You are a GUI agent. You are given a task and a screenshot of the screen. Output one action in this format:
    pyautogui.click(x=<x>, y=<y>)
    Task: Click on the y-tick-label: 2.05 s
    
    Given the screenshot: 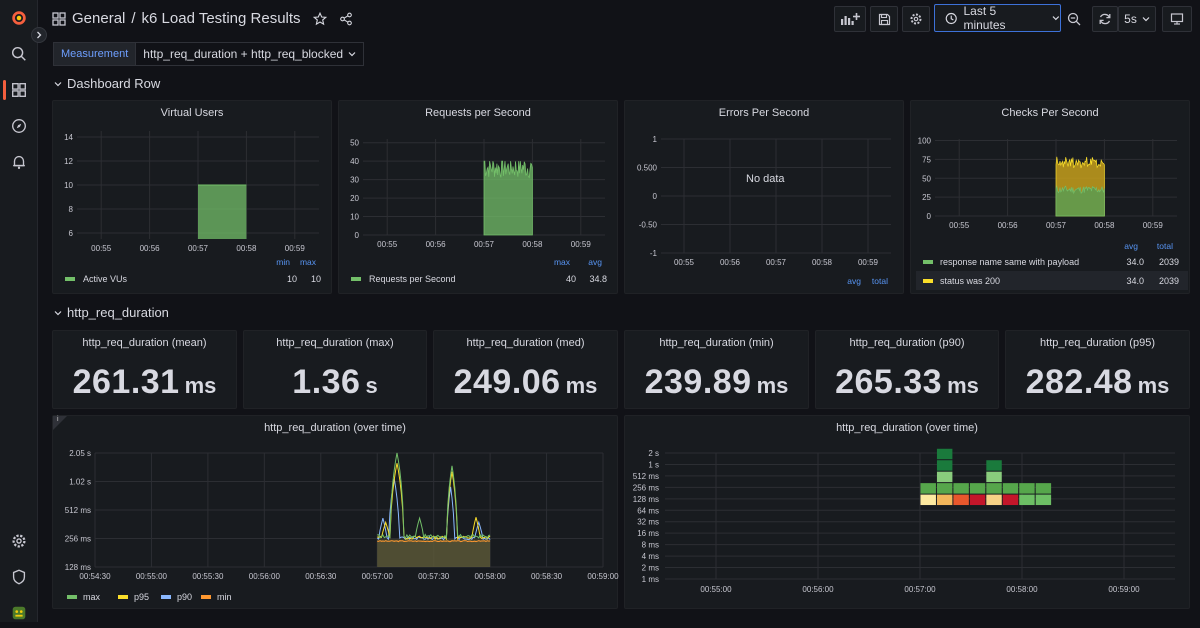 What is the action you would take?
    pyautogui.click(x=80, y=453)
    